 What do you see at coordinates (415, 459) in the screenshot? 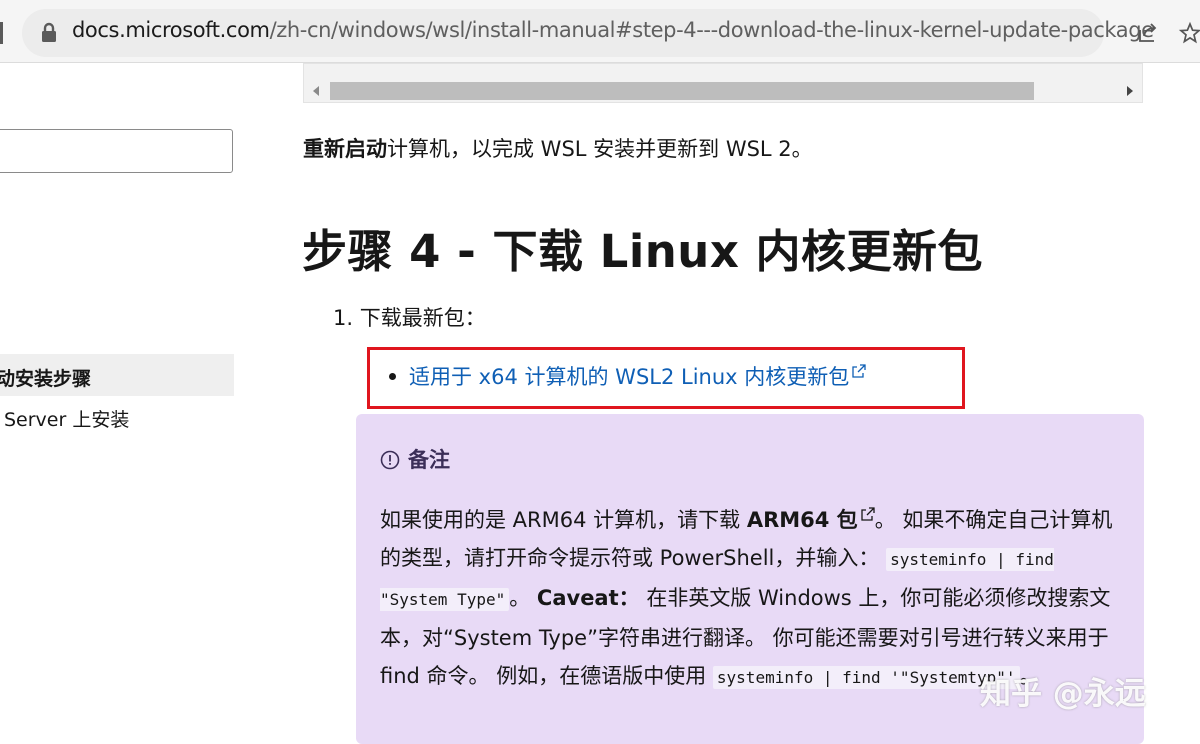
I see `note-title: 备注` at bounding box center [415, 459].